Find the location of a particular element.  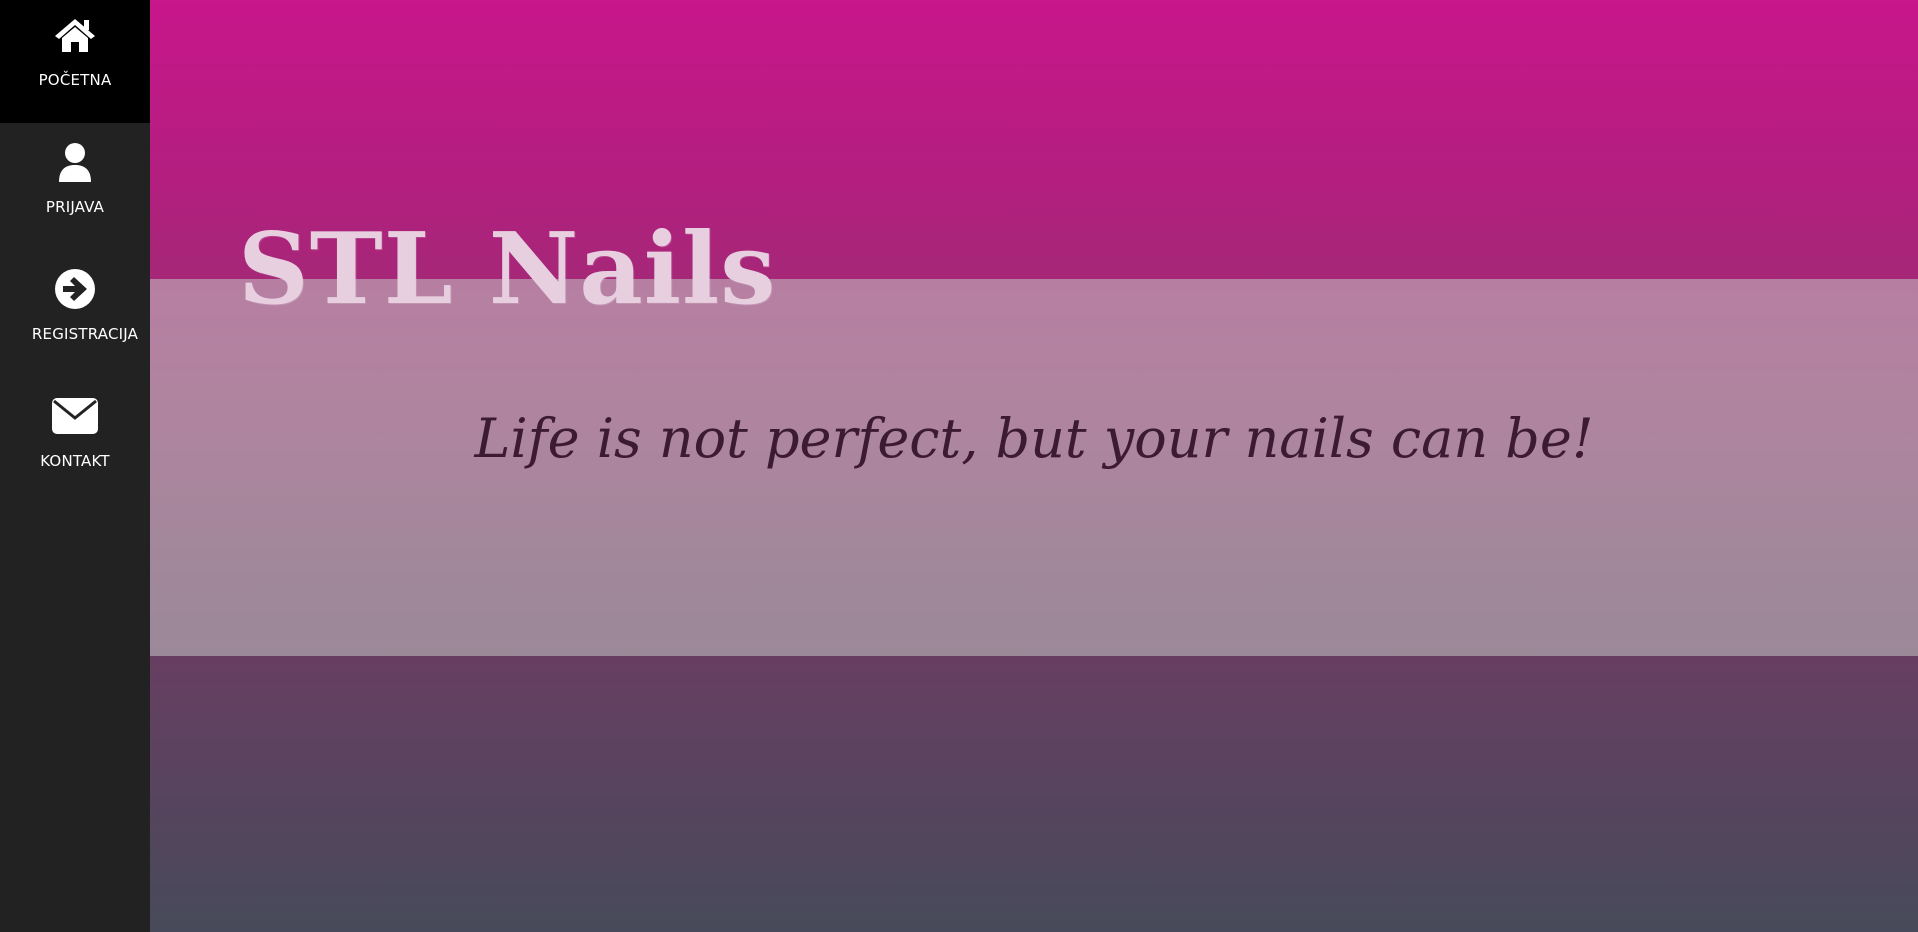

brand-title: STL Nails is located at coordinates (507, 269).